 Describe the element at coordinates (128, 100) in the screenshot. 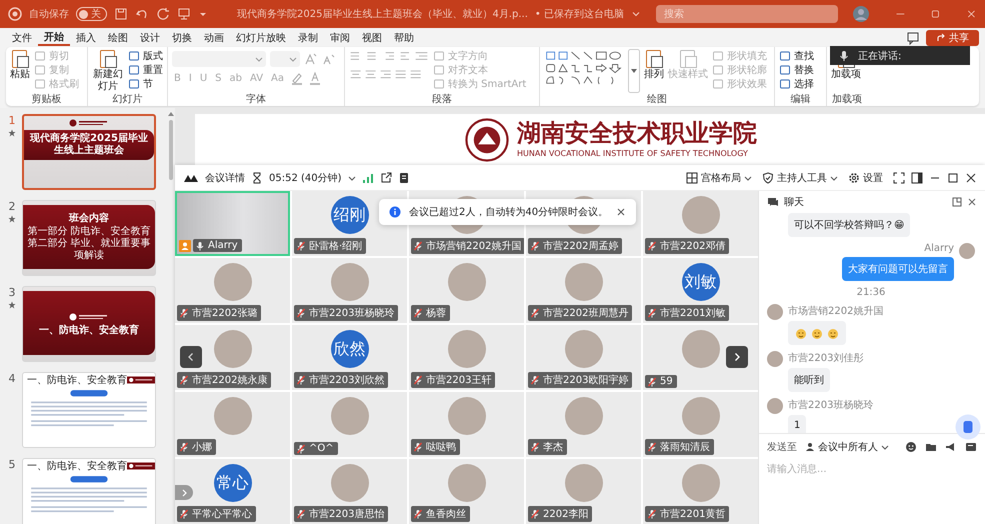

I see `group-label: 幻灯片` at that location.